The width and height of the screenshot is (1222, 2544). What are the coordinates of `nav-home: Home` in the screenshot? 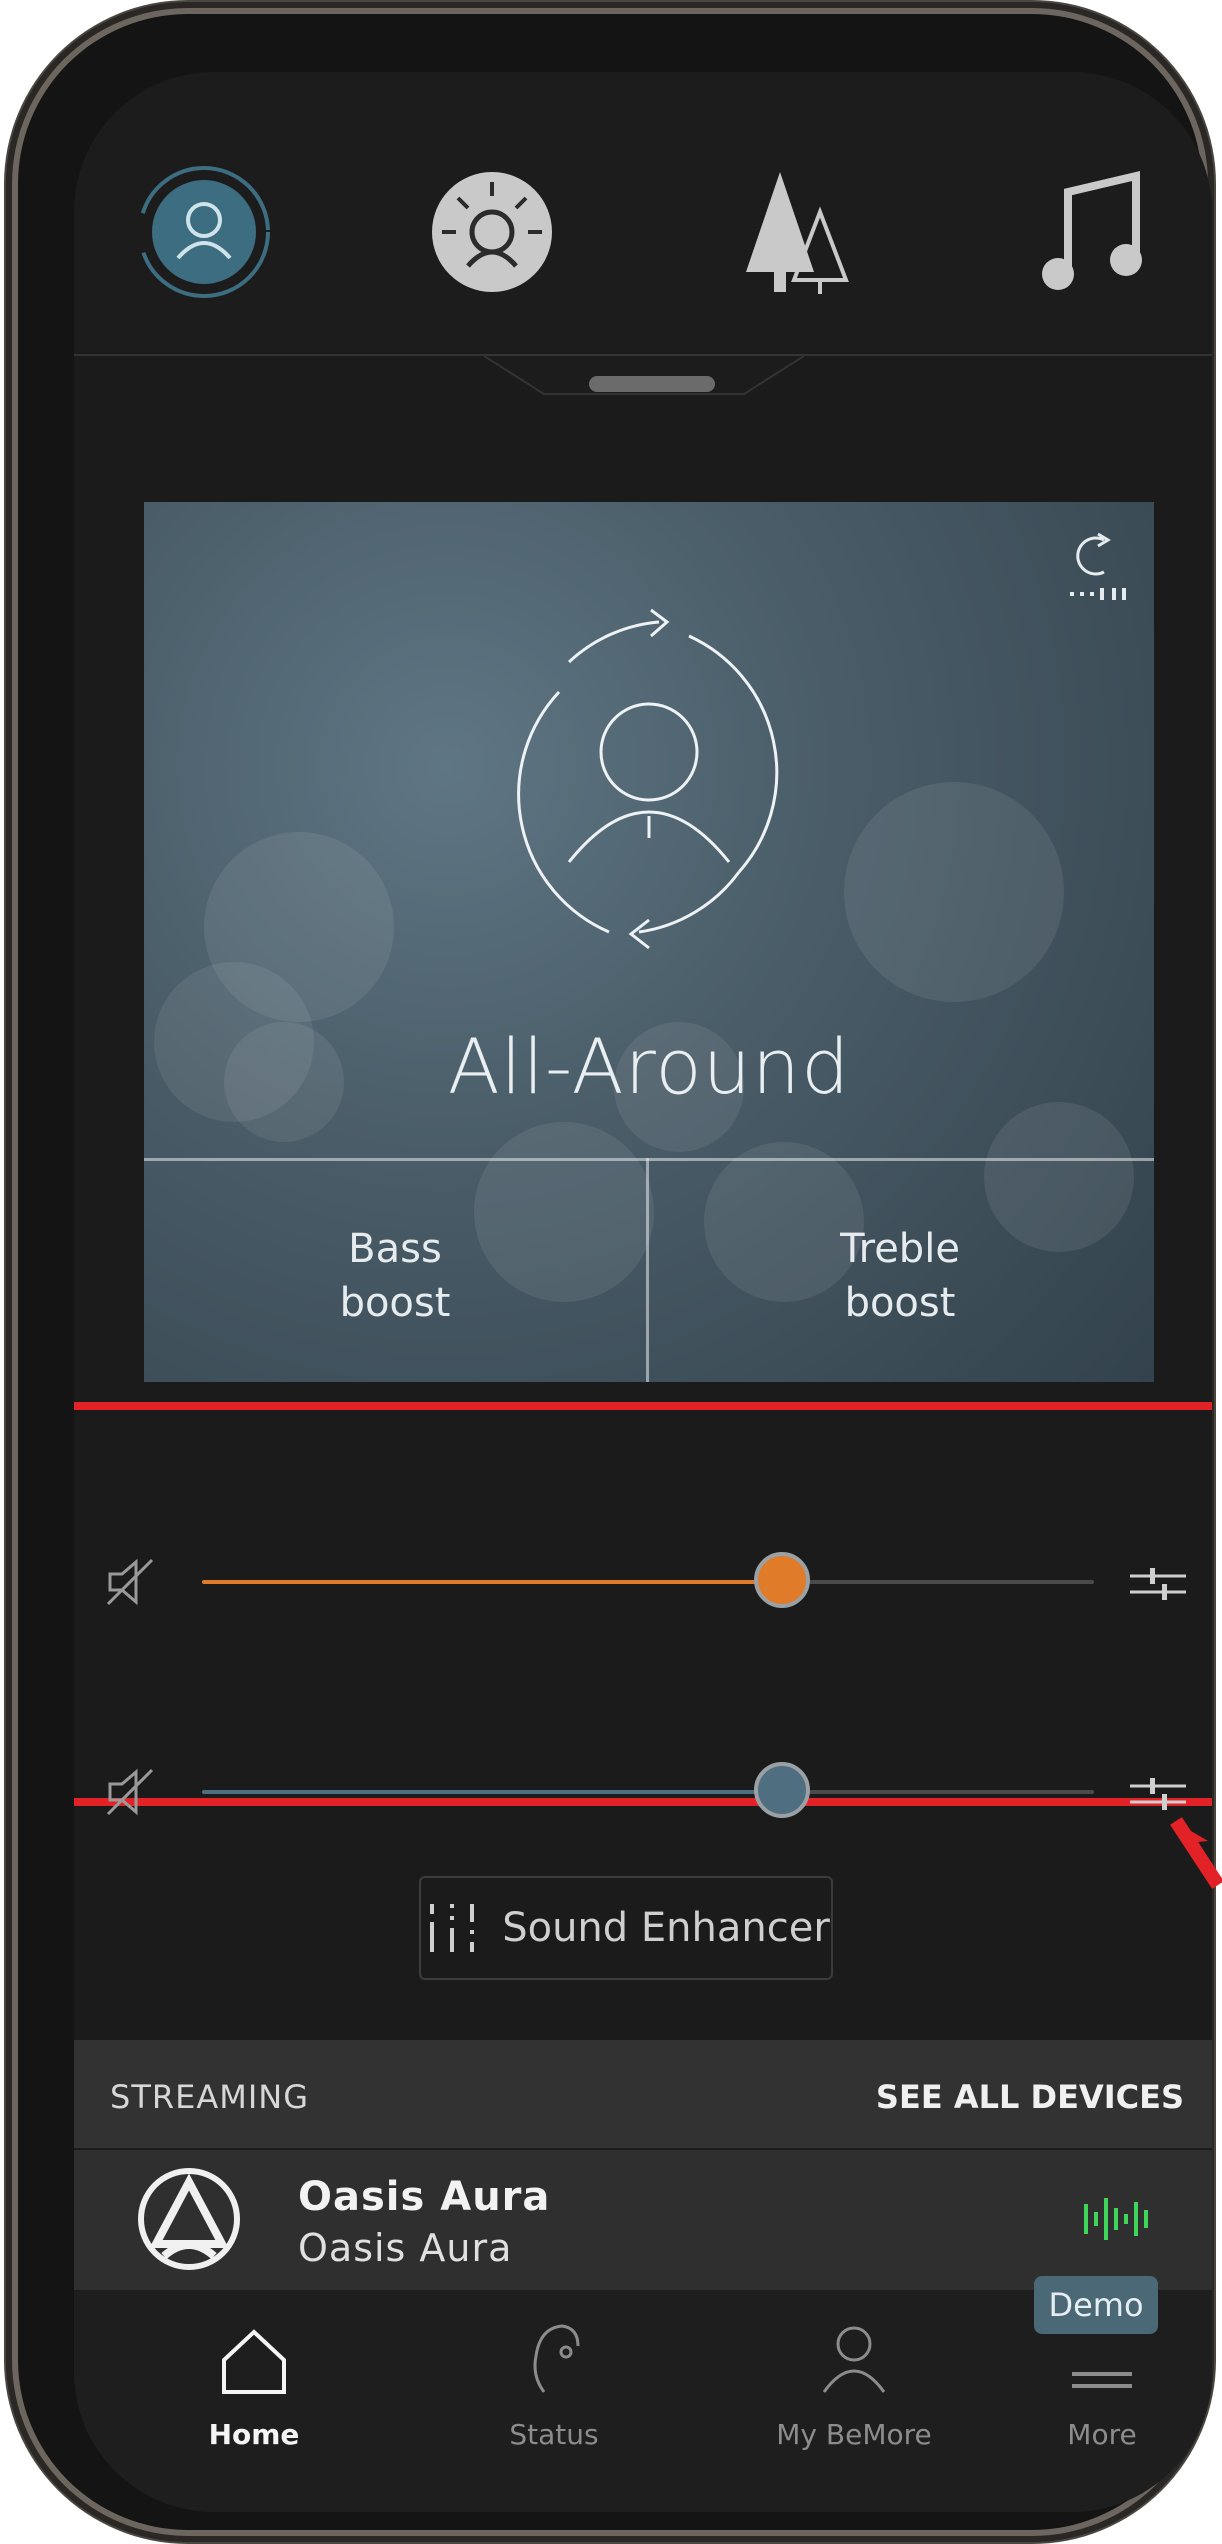 It's located at (254, 2370).